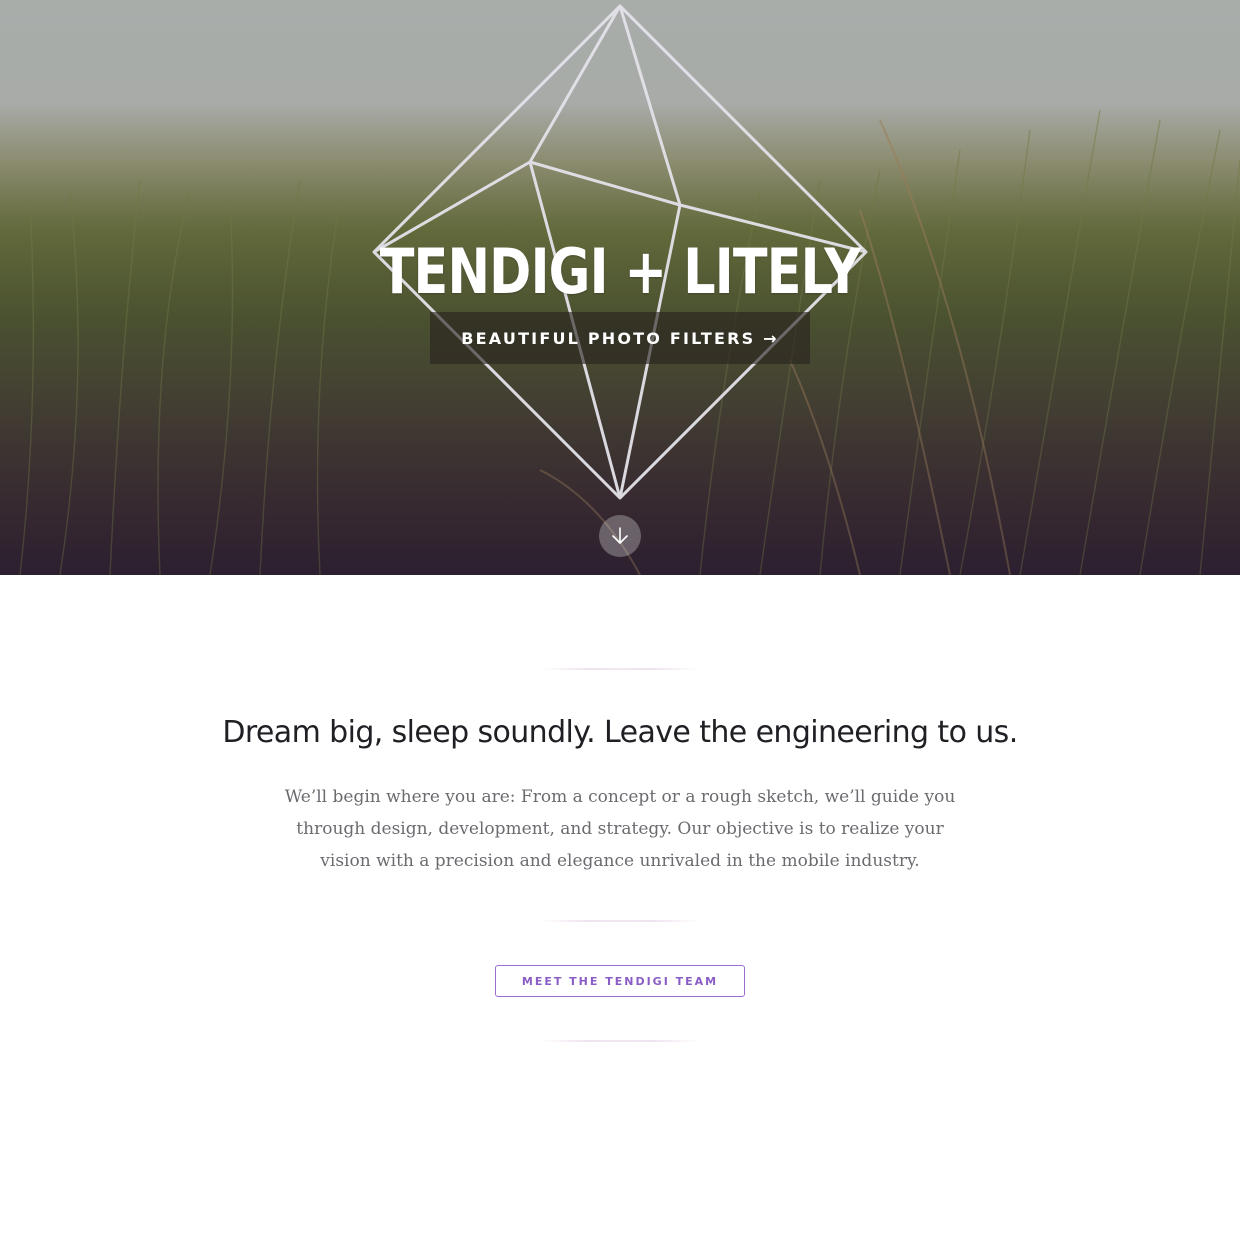 The image size is (1240, 1240). I want to click on arrow-down-icon, so click(620, 535).